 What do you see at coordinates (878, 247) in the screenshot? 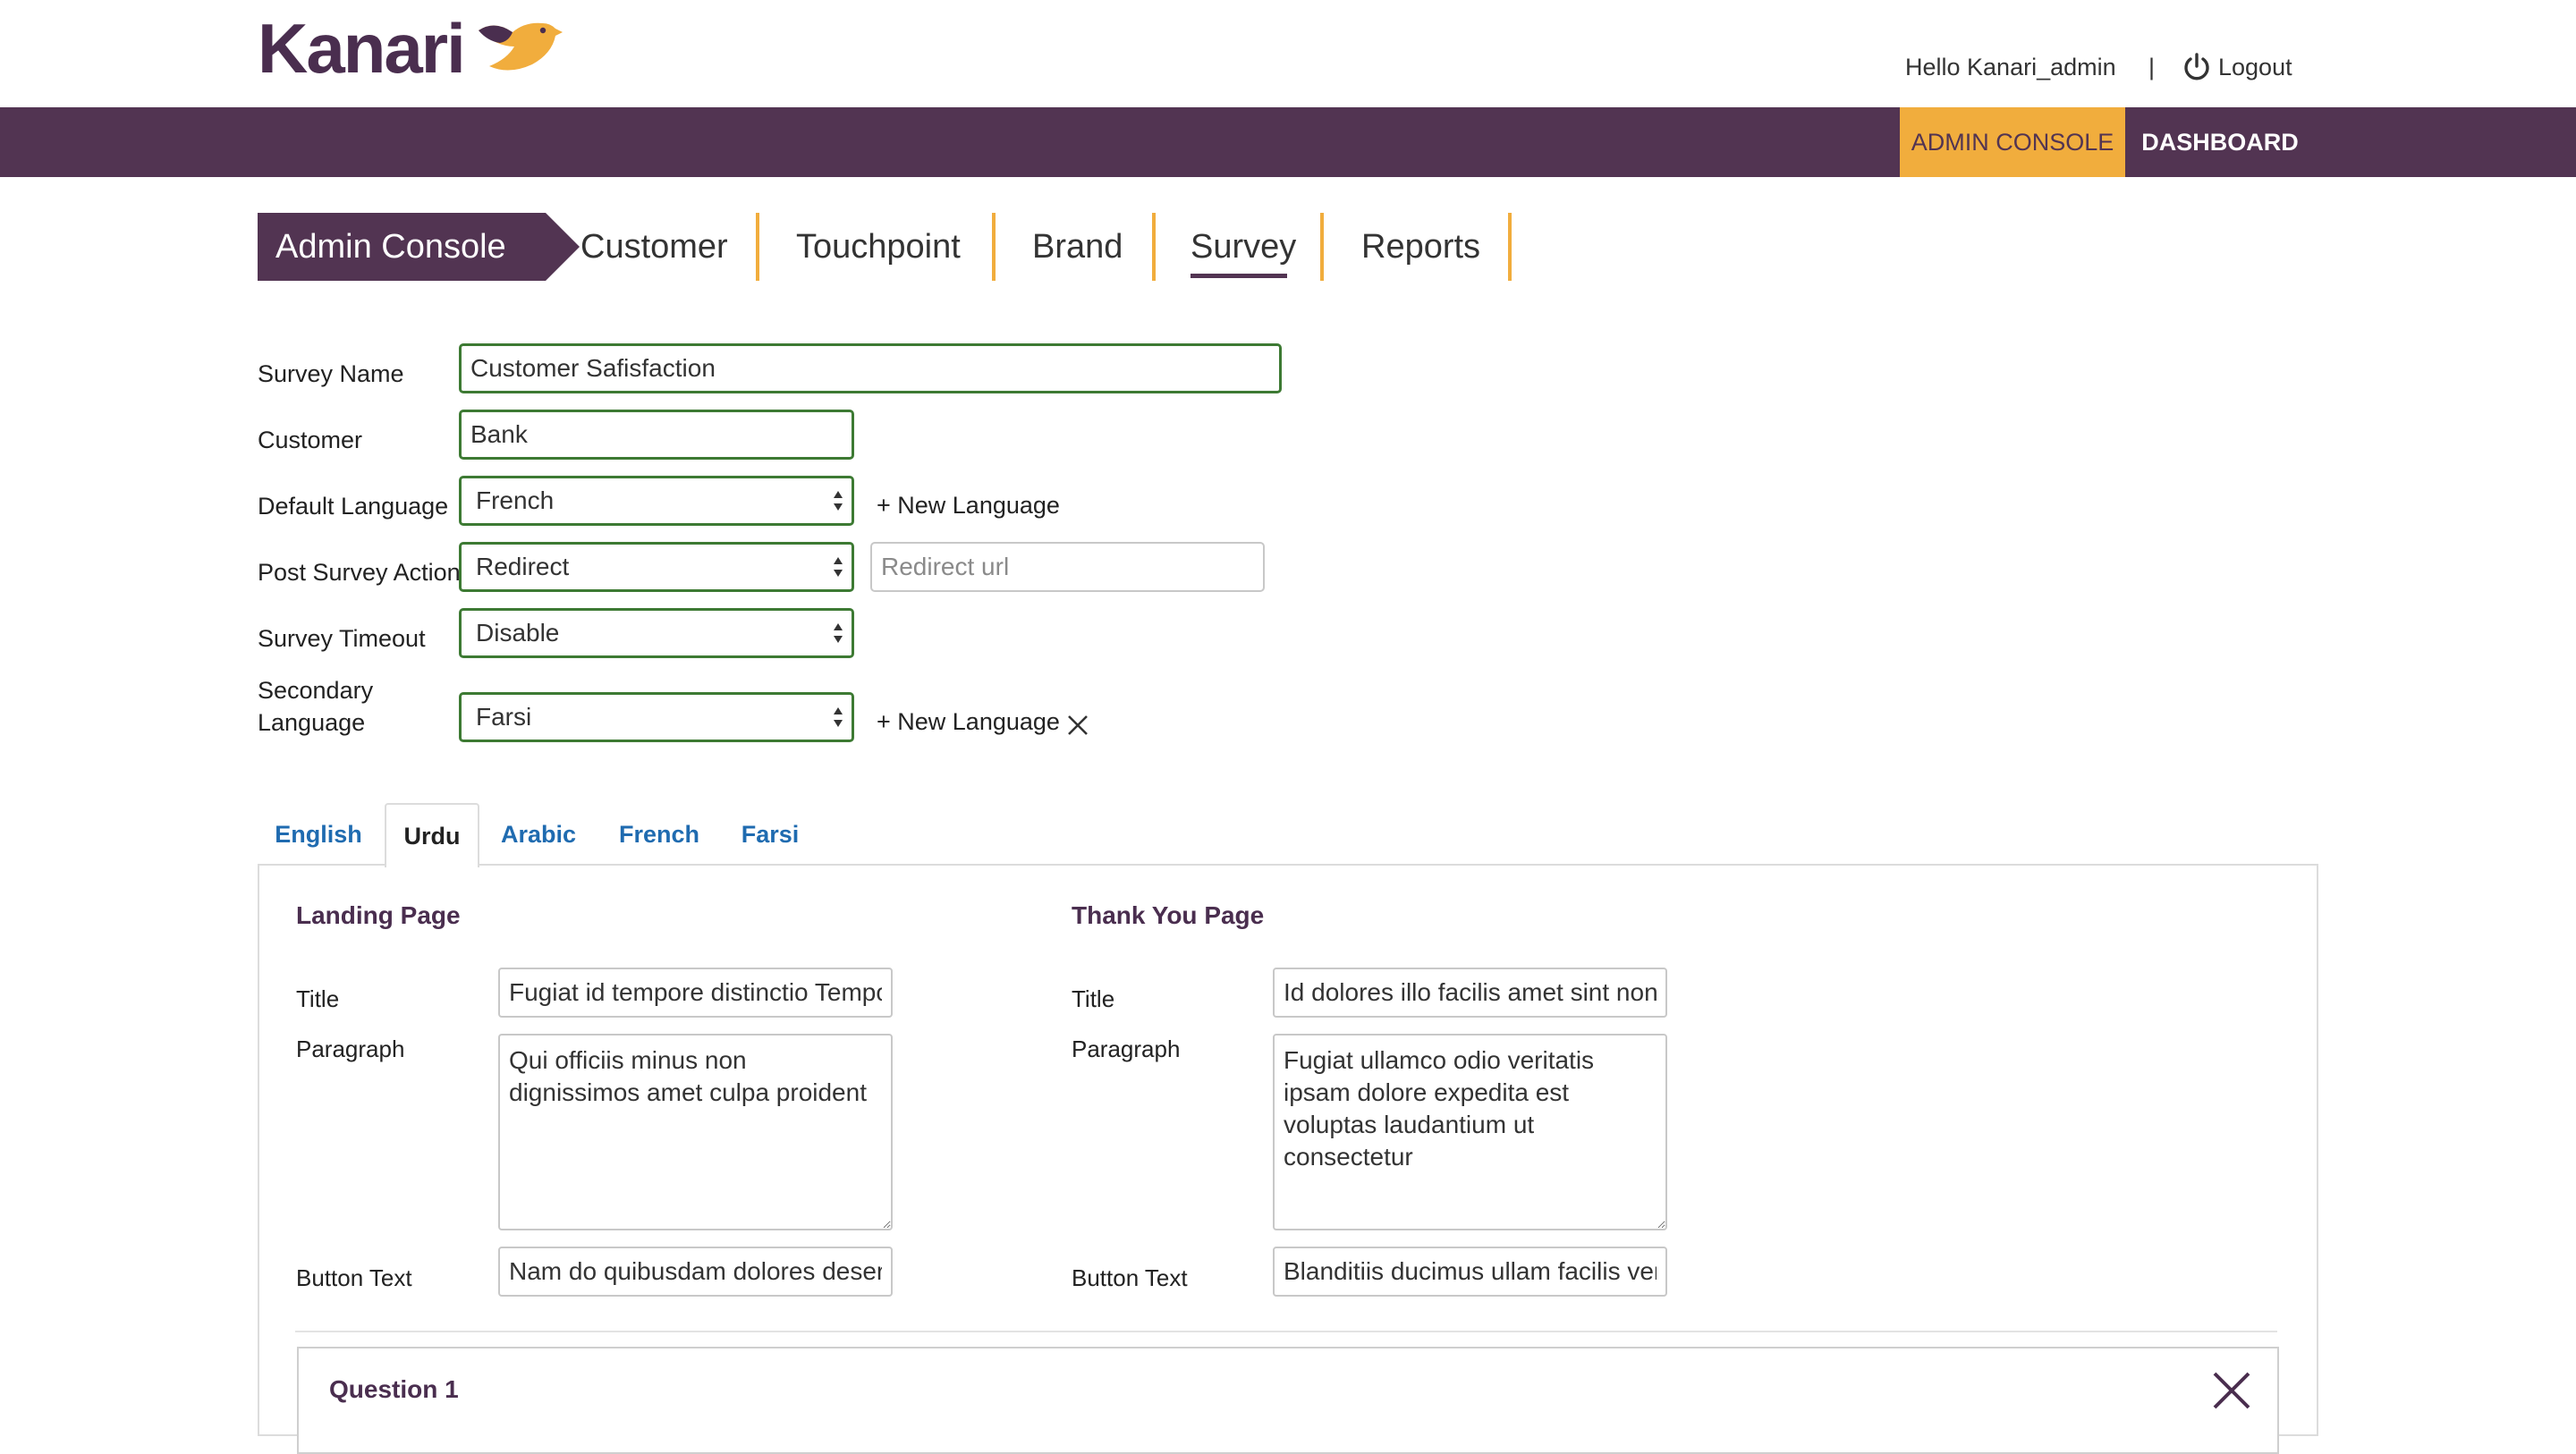
I see `tab-touchpoint: Touchpoint` at bounding box center [878, 247].